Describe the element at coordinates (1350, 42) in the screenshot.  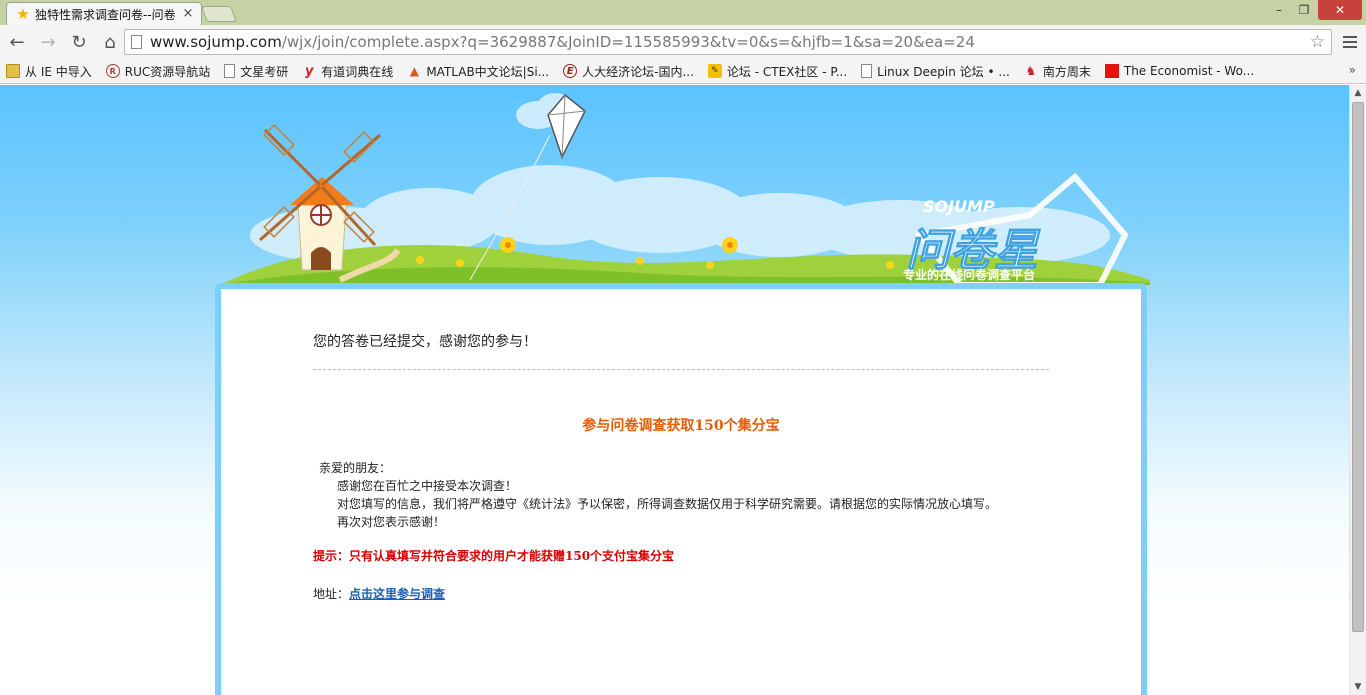
I see `chrome-menu-button` at that location.